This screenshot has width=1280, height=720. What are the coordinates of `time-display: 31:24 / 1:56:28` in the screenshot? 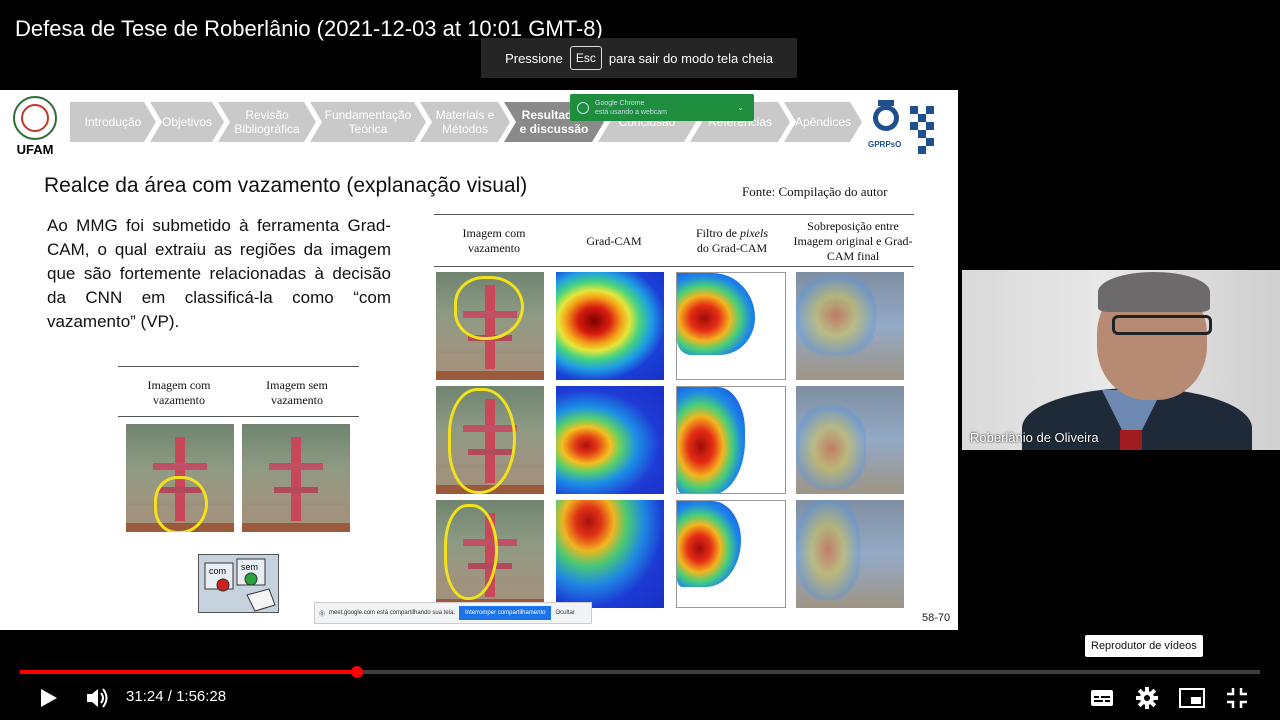 It's located at (176, 696).